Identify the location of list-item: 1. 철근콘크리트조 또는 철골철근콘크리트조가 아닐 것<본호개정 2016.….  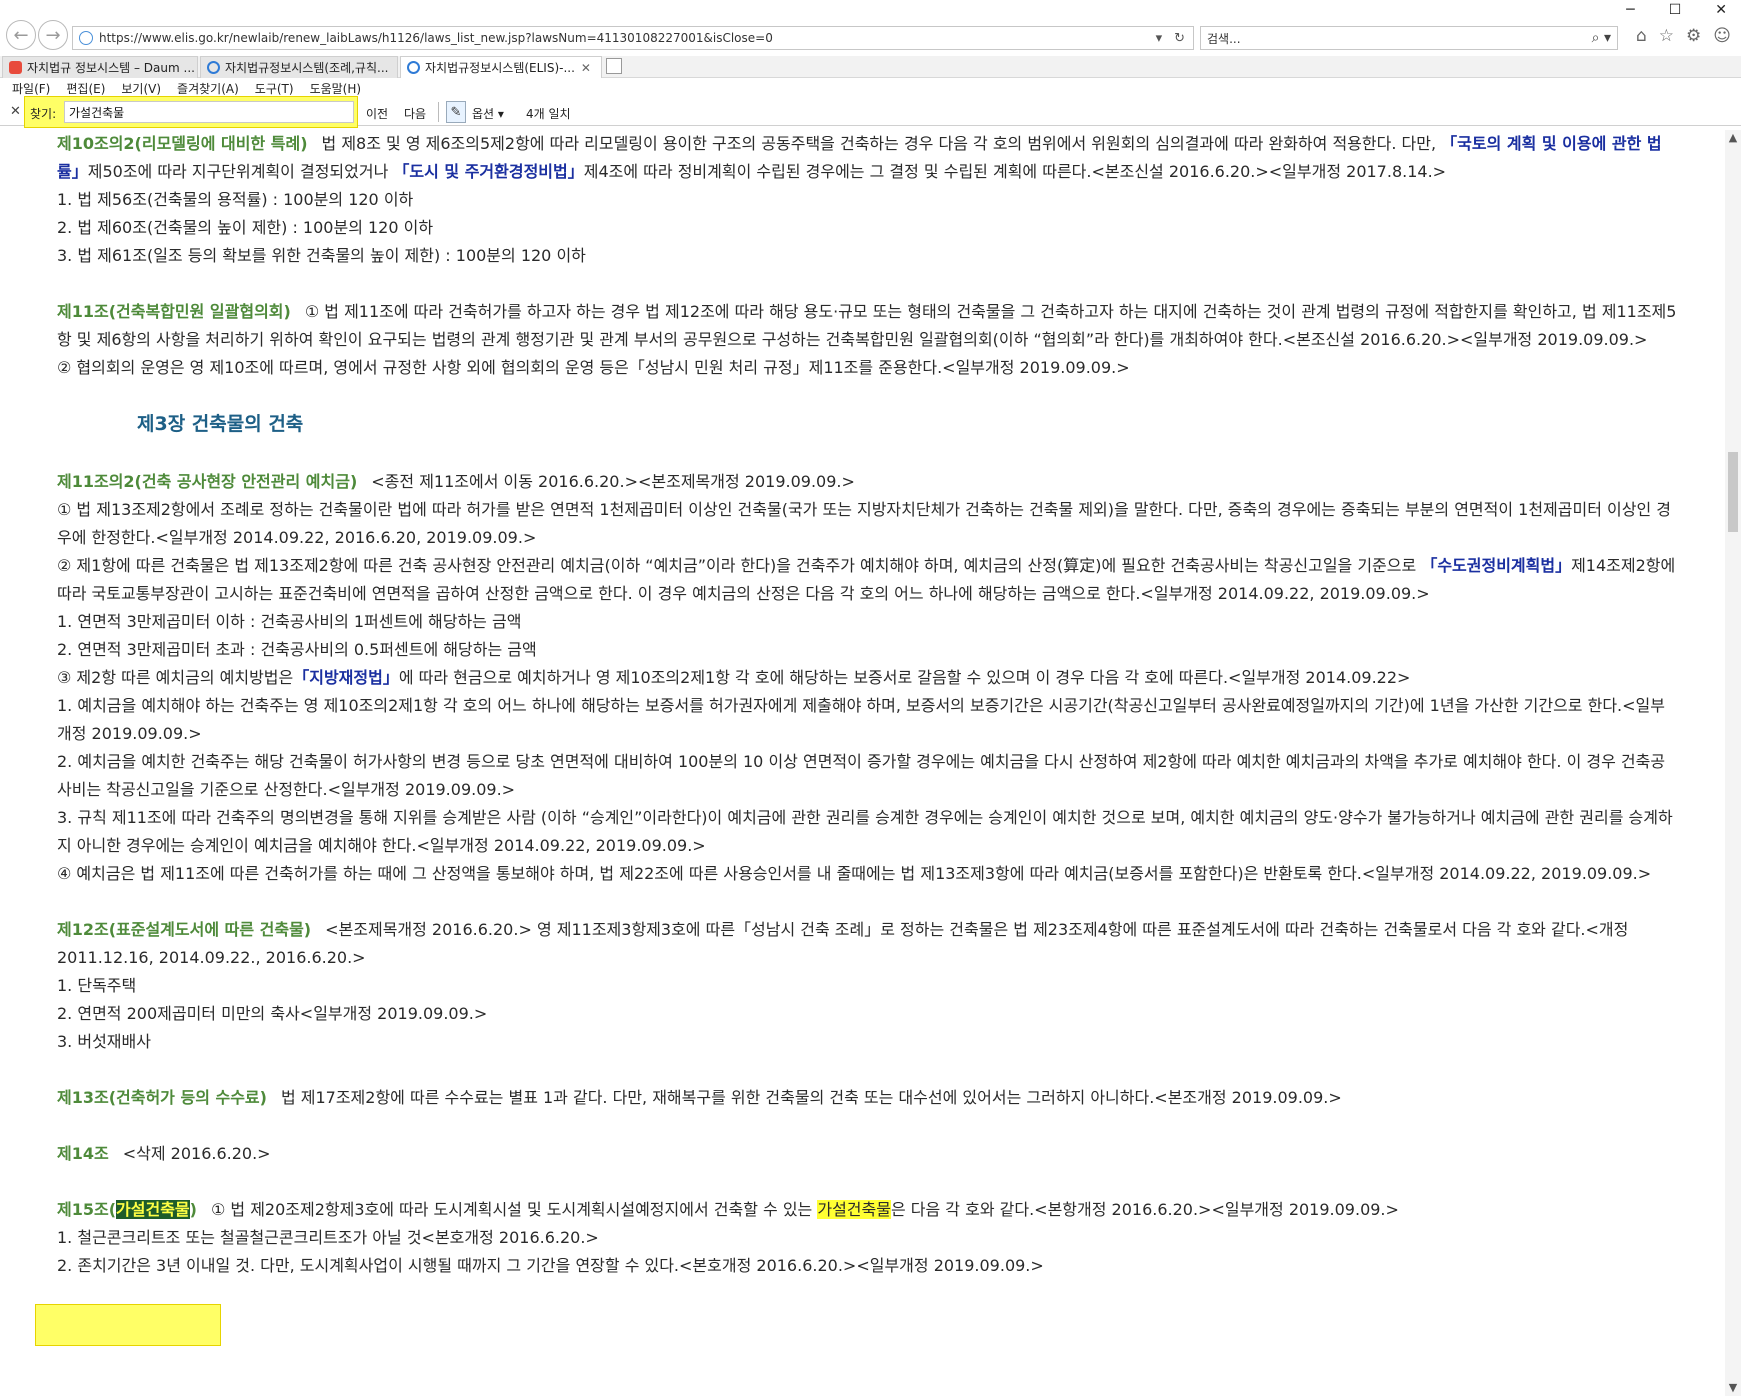
(328, 1237).